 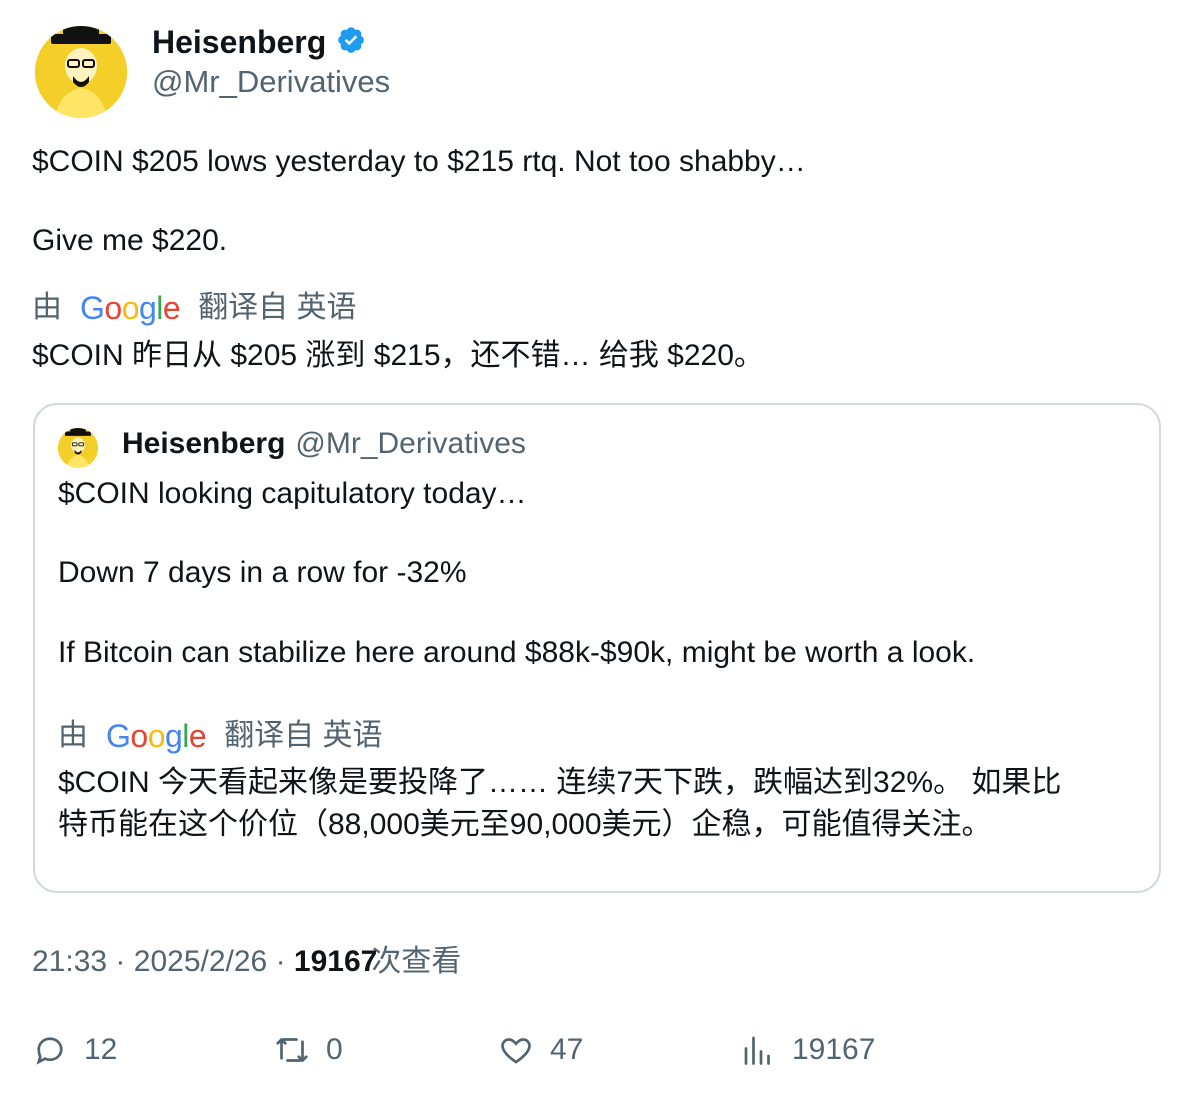 I want to click on quoted-translation-line-2: 特币能在这个价位（88,000美元至90,000美元）企稳，可能值得关注。, so click(x=525, y=824).